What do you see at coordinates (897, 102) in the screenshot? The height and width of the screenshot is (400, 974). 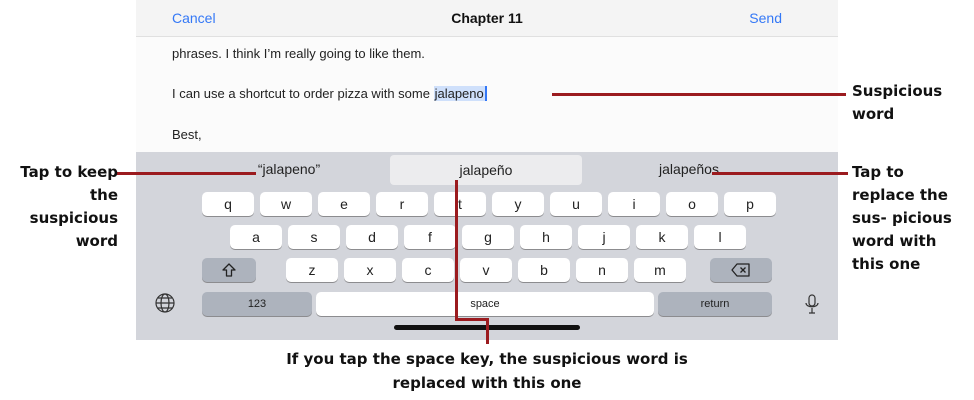 I see `callout-suspicious-word: Suspicious word` at bounding box center [897, 102].